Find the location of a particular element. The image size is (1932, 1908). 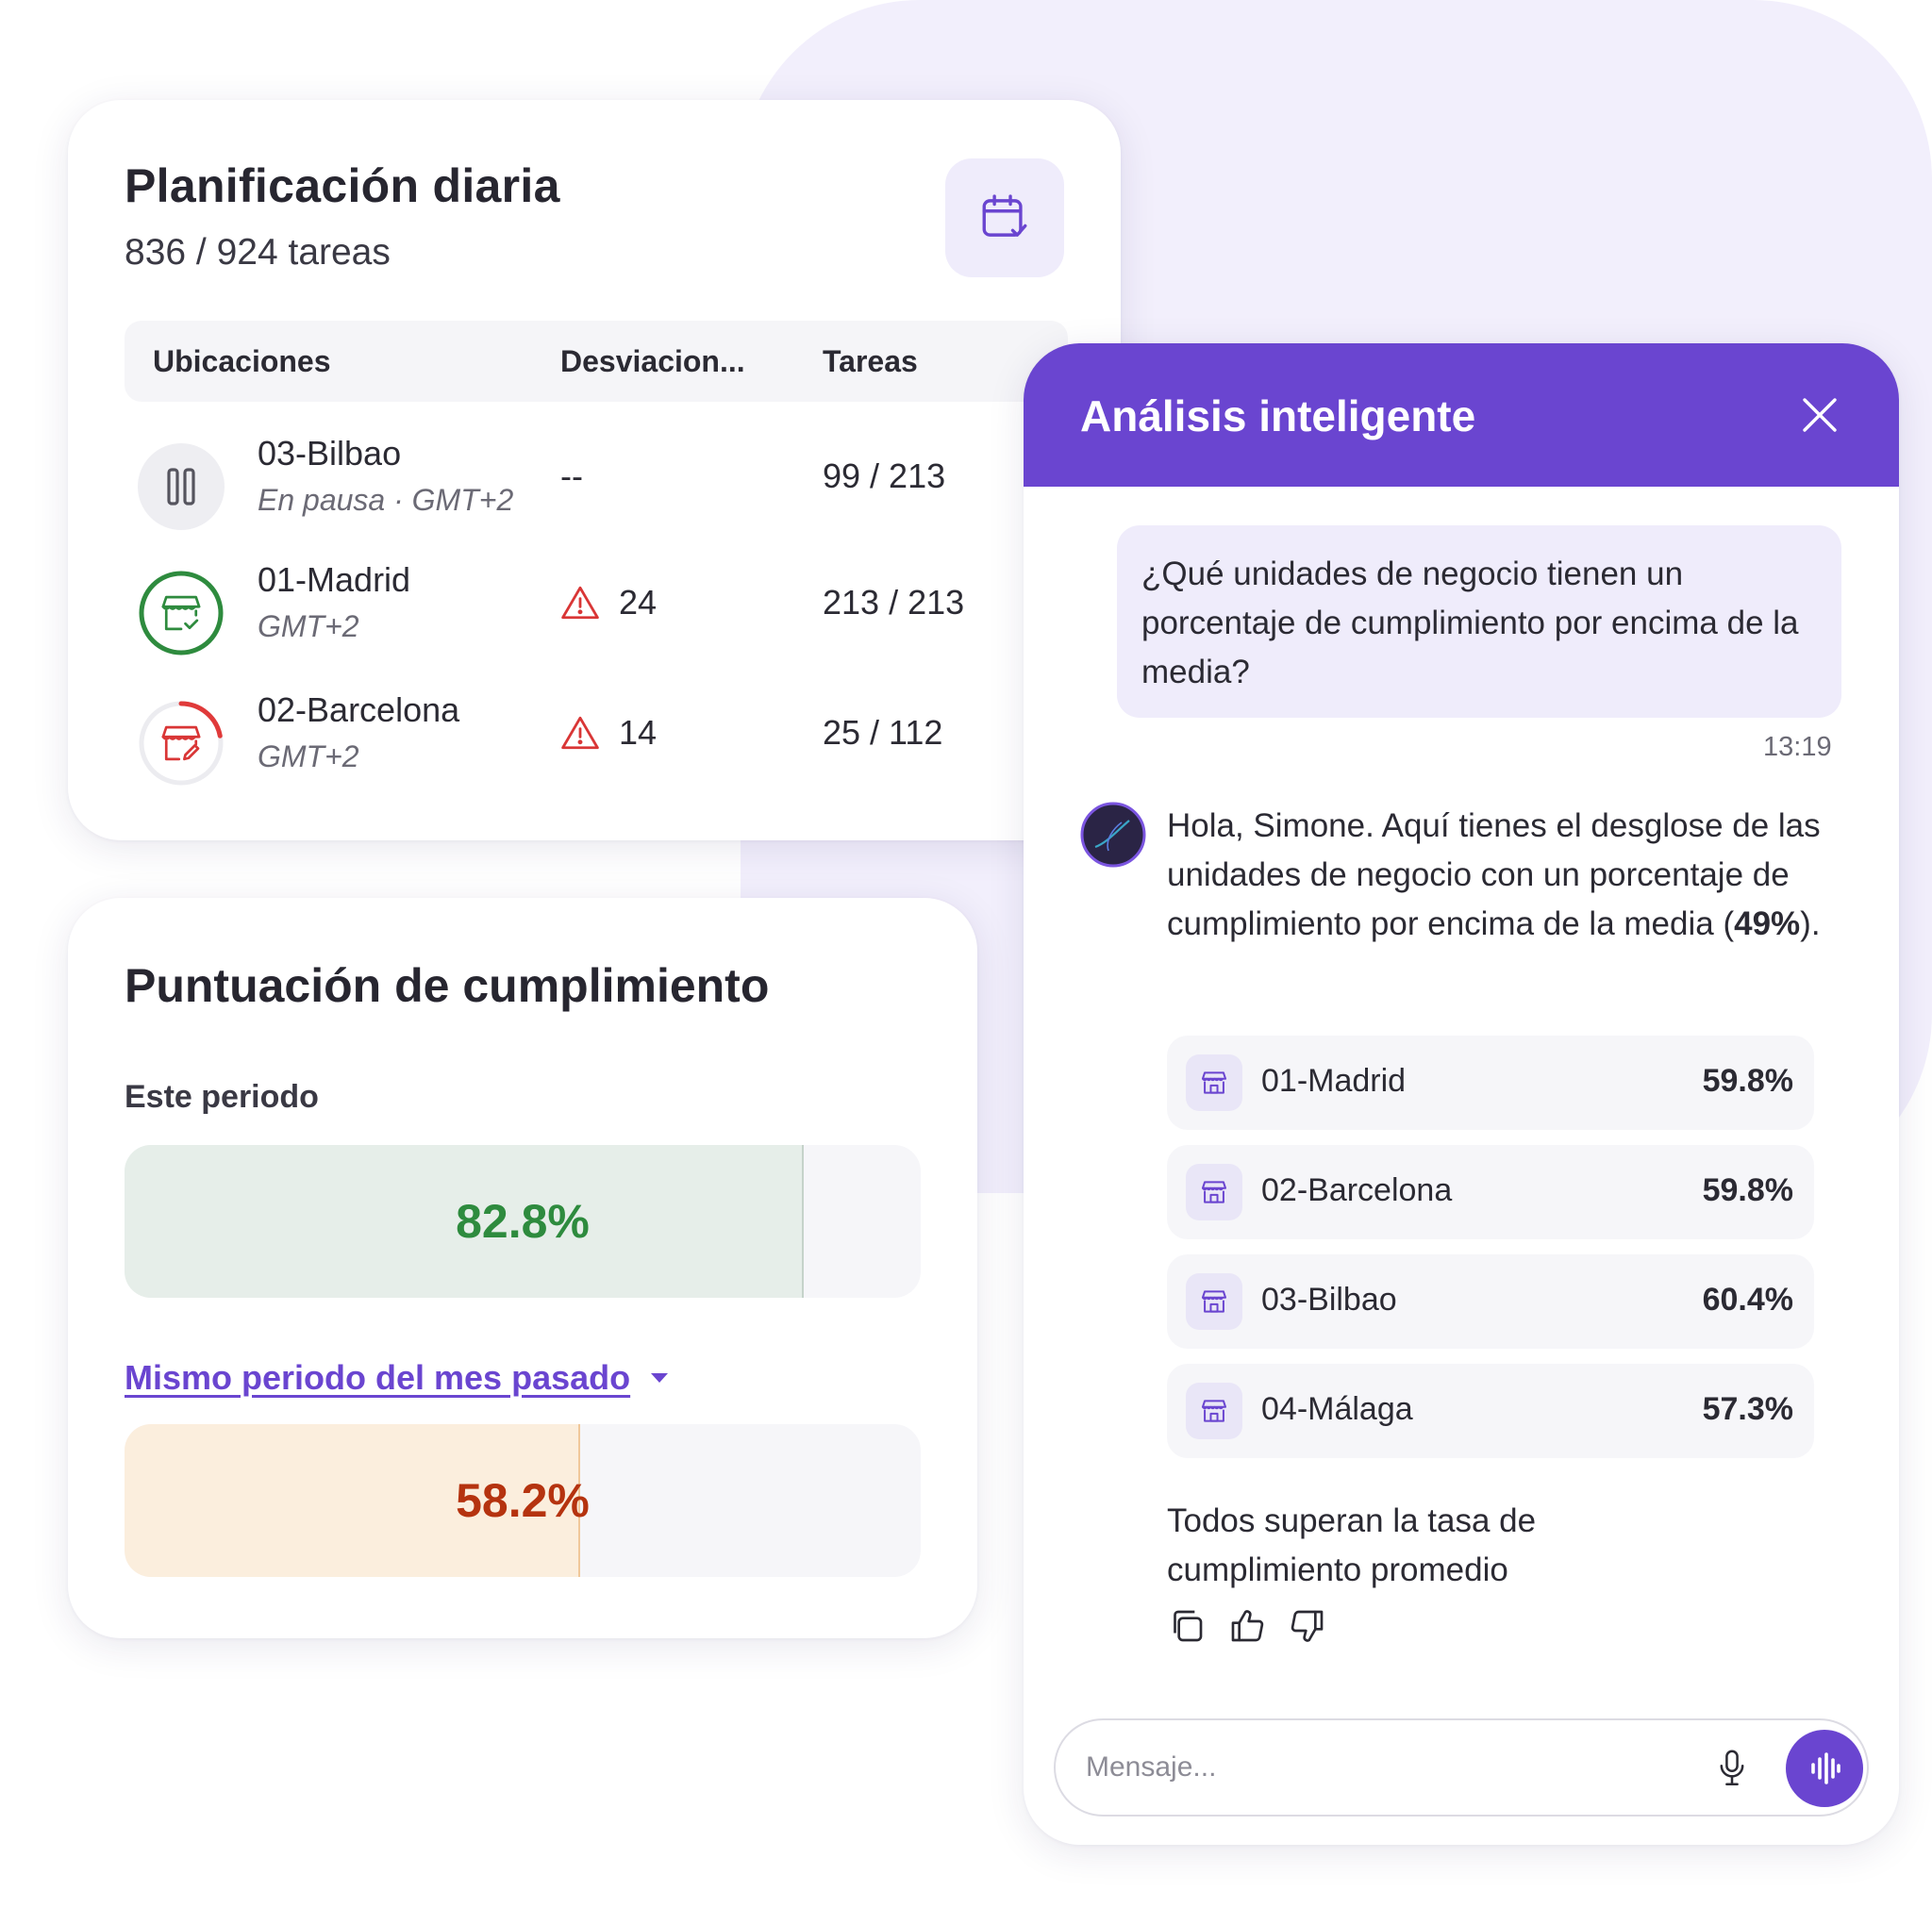

result-value: 60.4% is located at coordinates (1748, 1300).